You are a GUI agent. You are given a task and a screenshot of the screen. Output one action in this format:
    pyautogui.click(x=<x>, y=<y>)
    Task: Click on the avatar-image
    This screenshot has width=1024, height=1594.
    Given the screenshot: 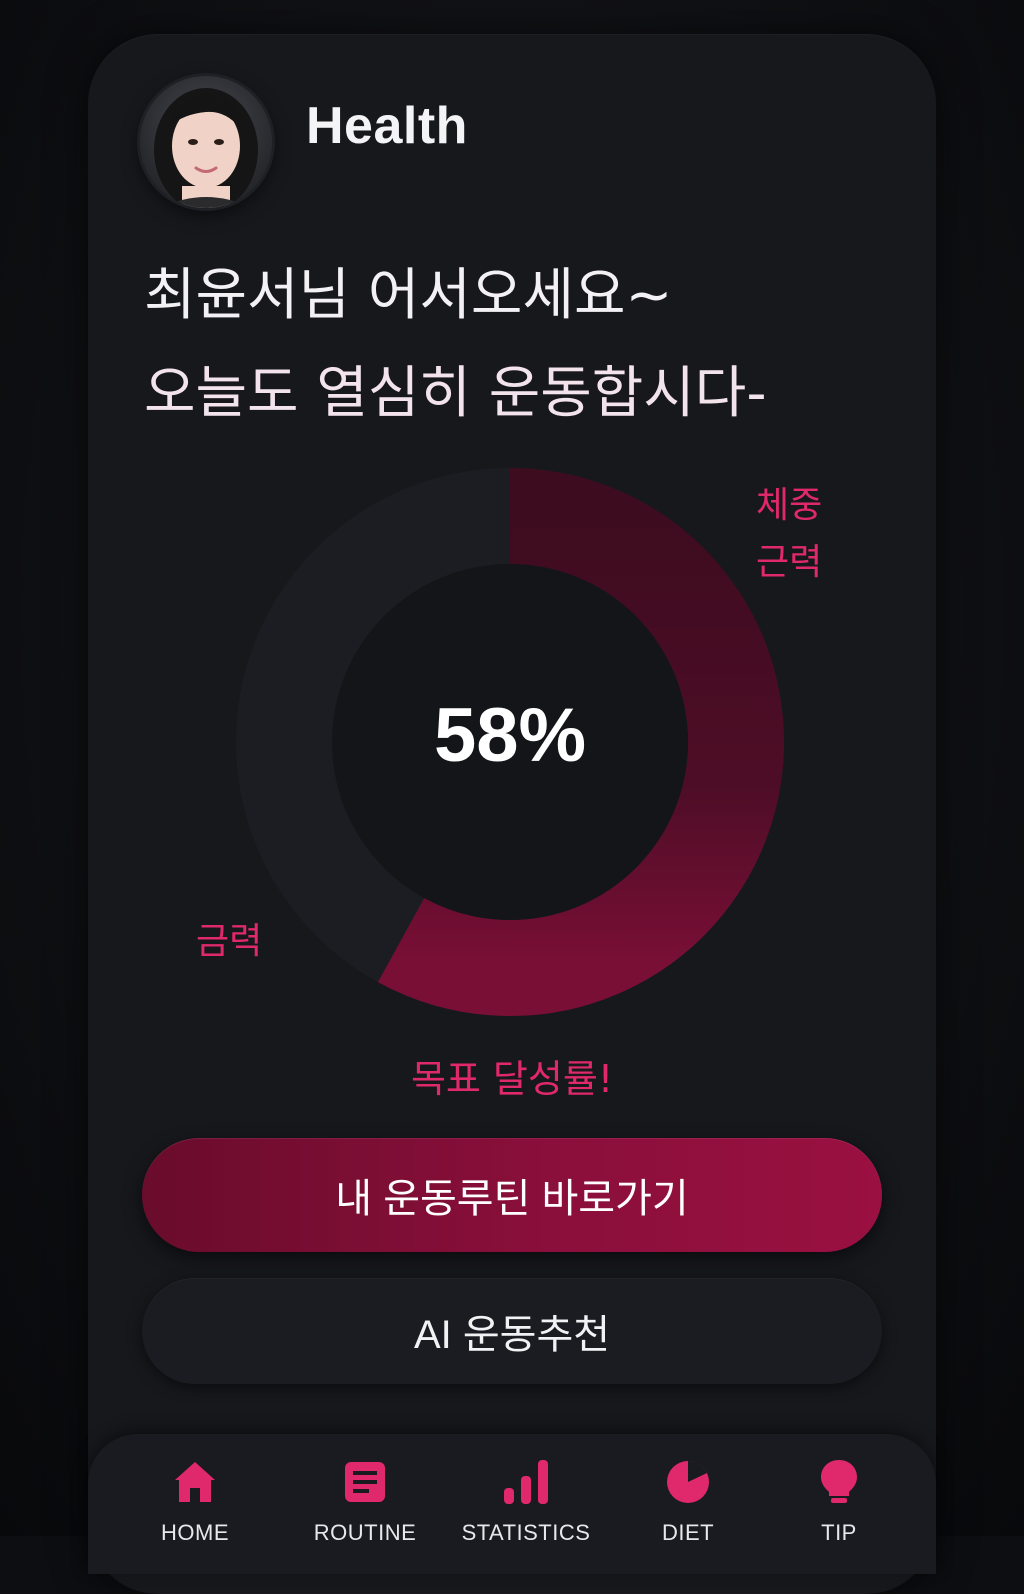 What is the action you would take?
    pyautogui.click(x=206, y=142)
    